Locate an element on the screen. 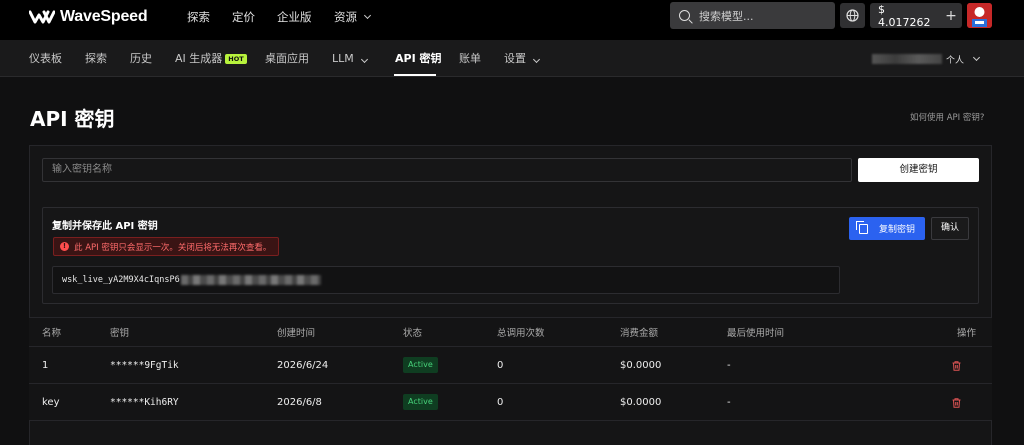 This screenshot has width=1024, height=445. nav-explore-label: 探索 is located at coordinates (198, 16).